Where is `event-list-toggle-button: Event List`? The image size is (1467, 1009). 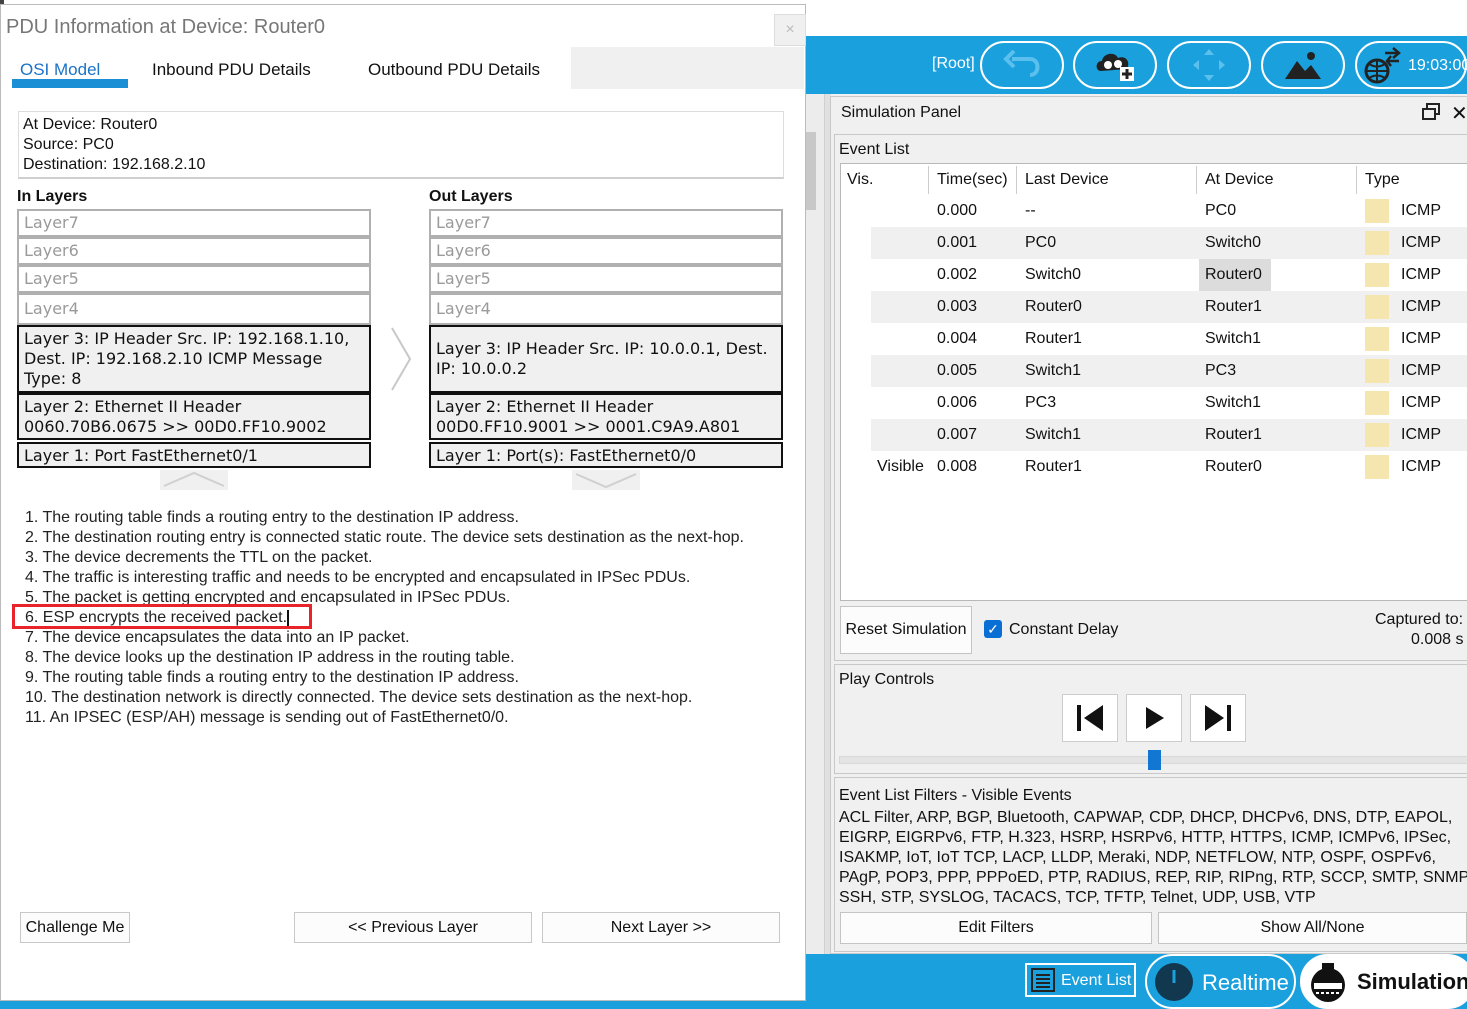 event-list-toggle-button: Event List is located at coordinates (1080, 980).